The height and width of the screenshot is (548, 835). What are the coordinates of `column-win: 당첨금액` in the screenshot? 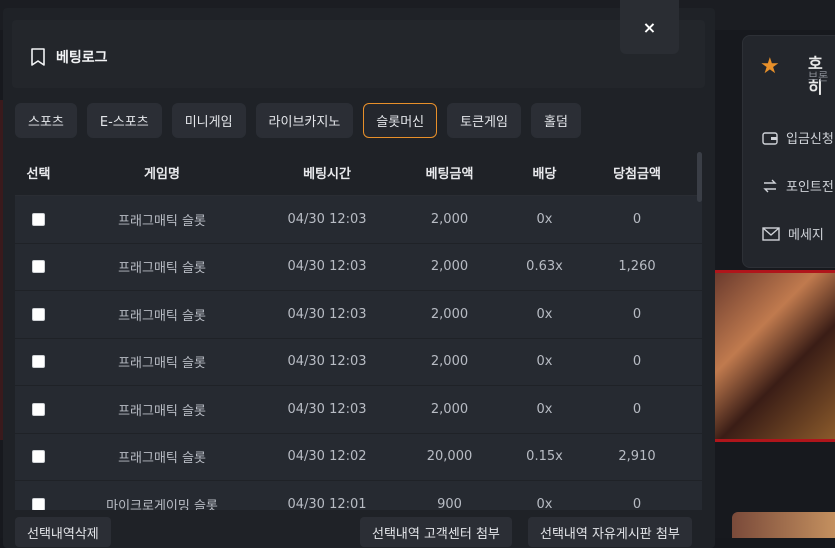 It's located at (637, 172).